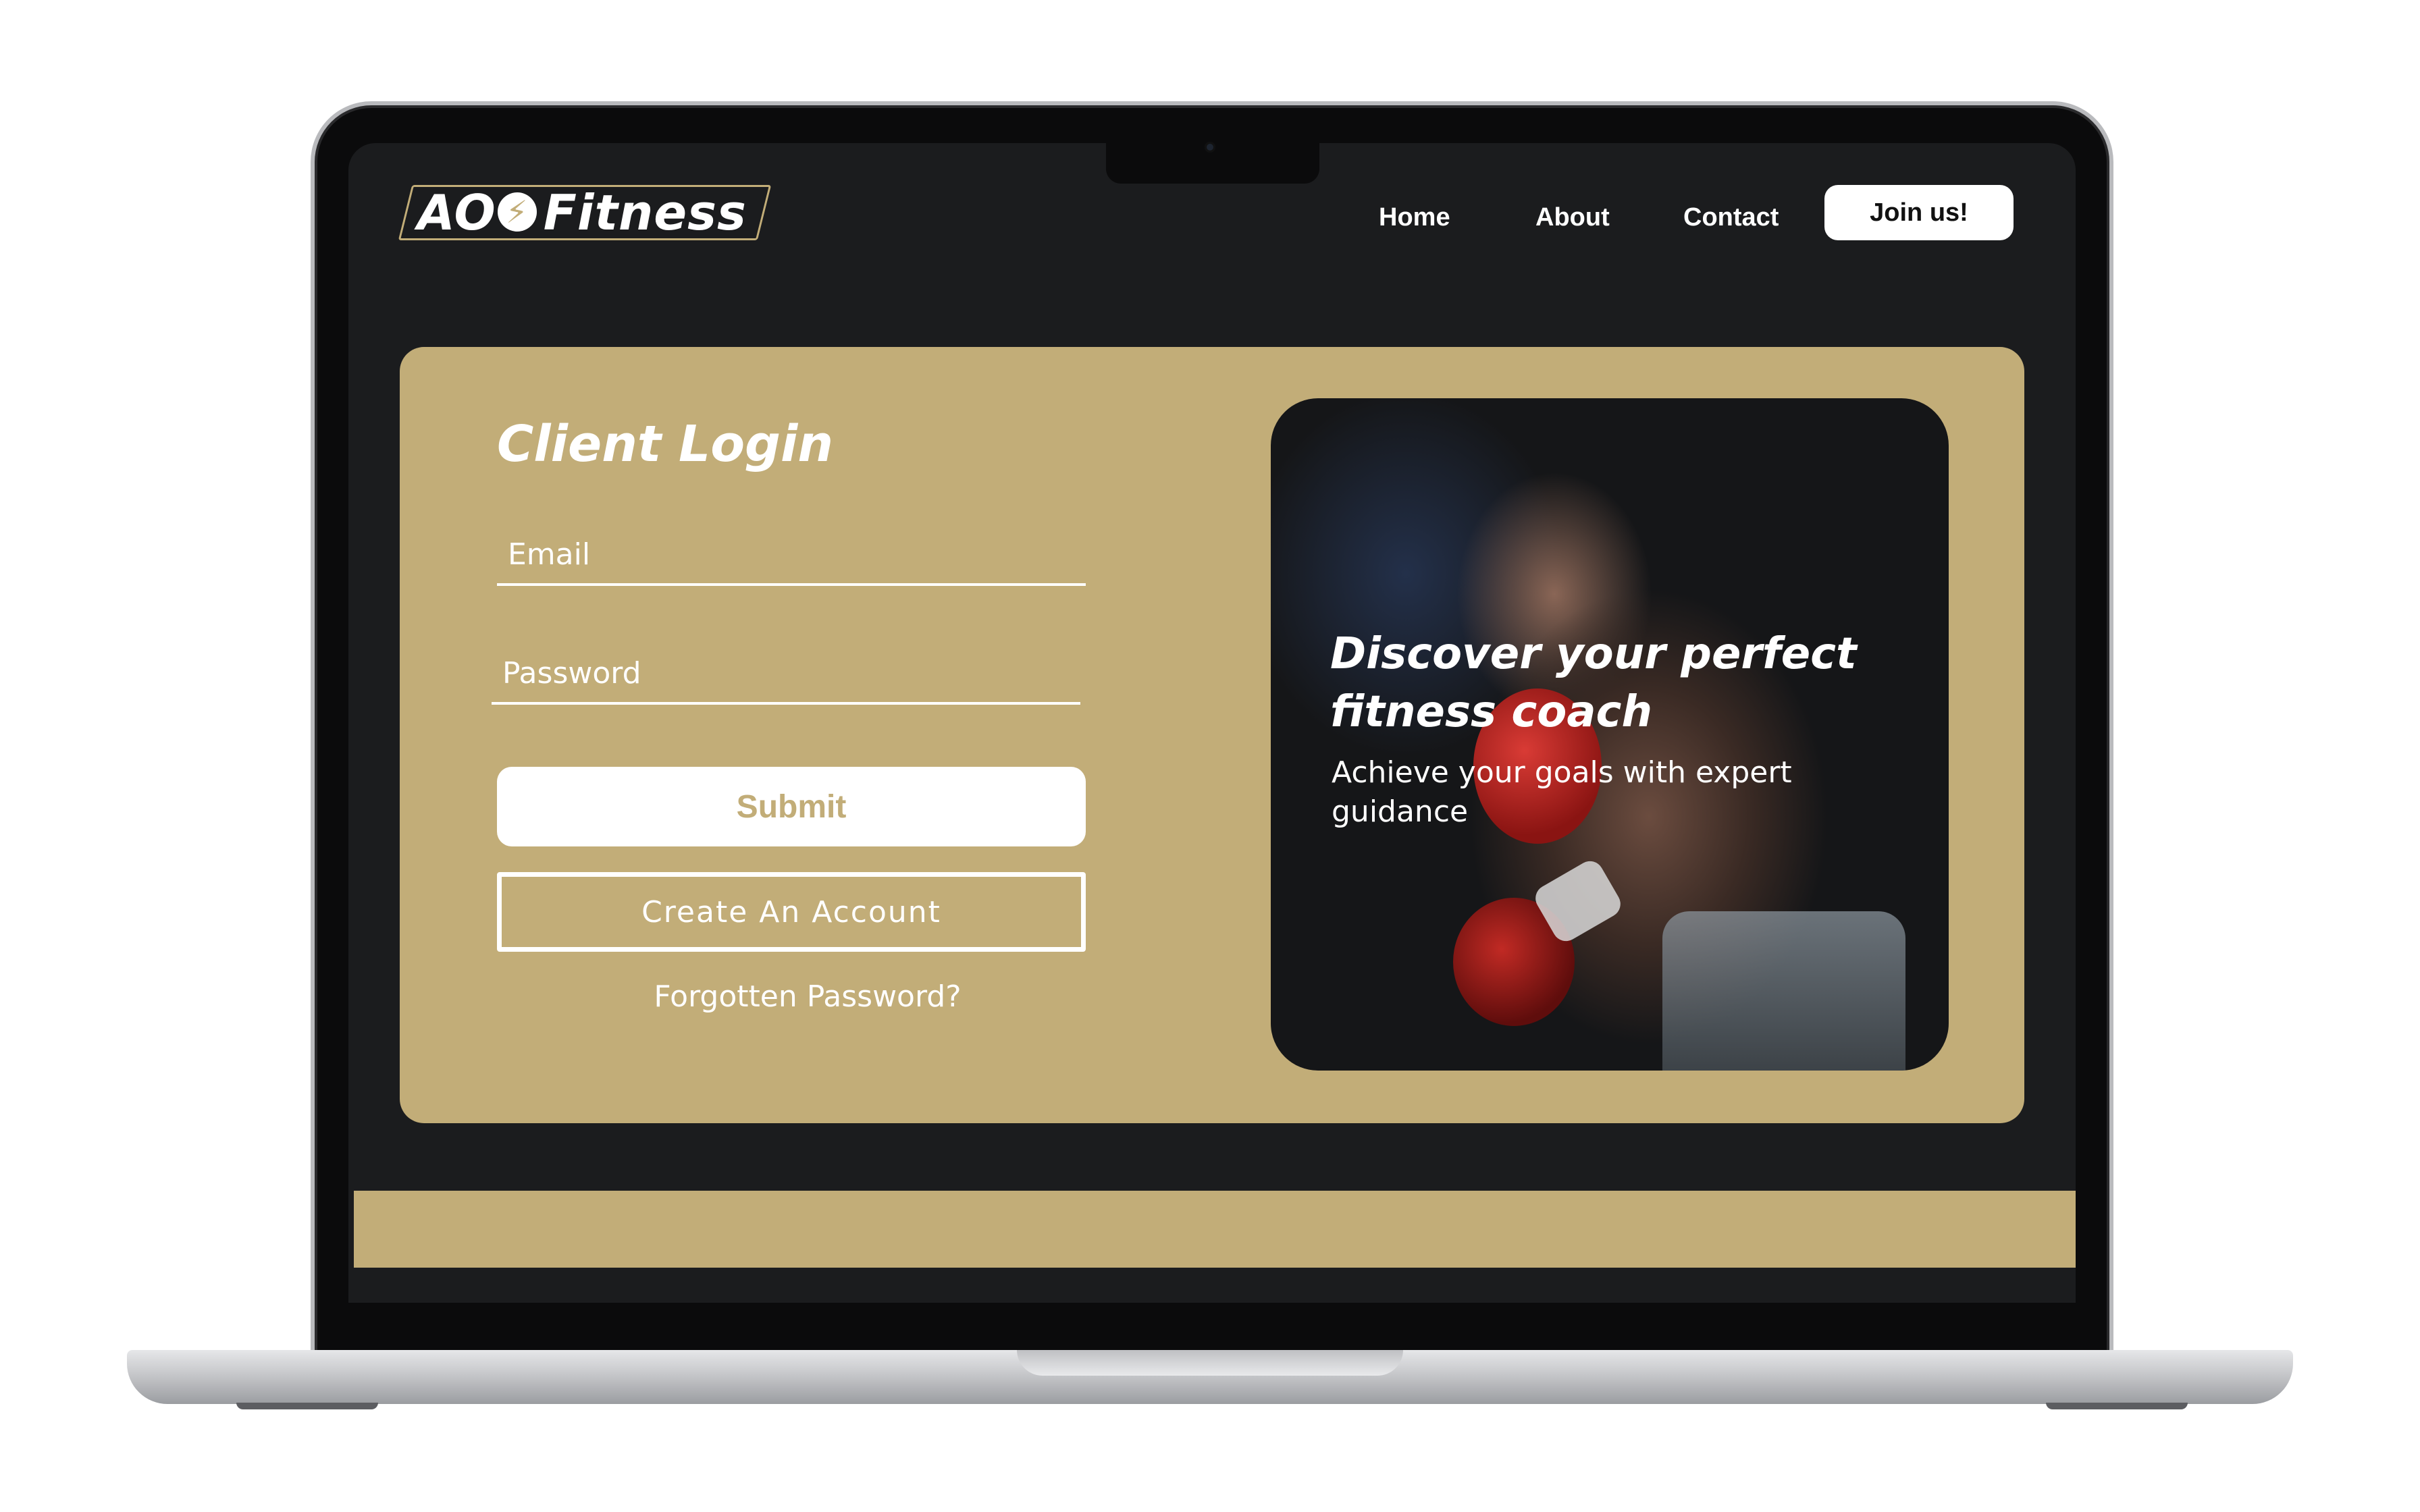  Describe the element at coordinates (1414, 218) in the screenshot. I see `nav-link-home: Home` at that location.